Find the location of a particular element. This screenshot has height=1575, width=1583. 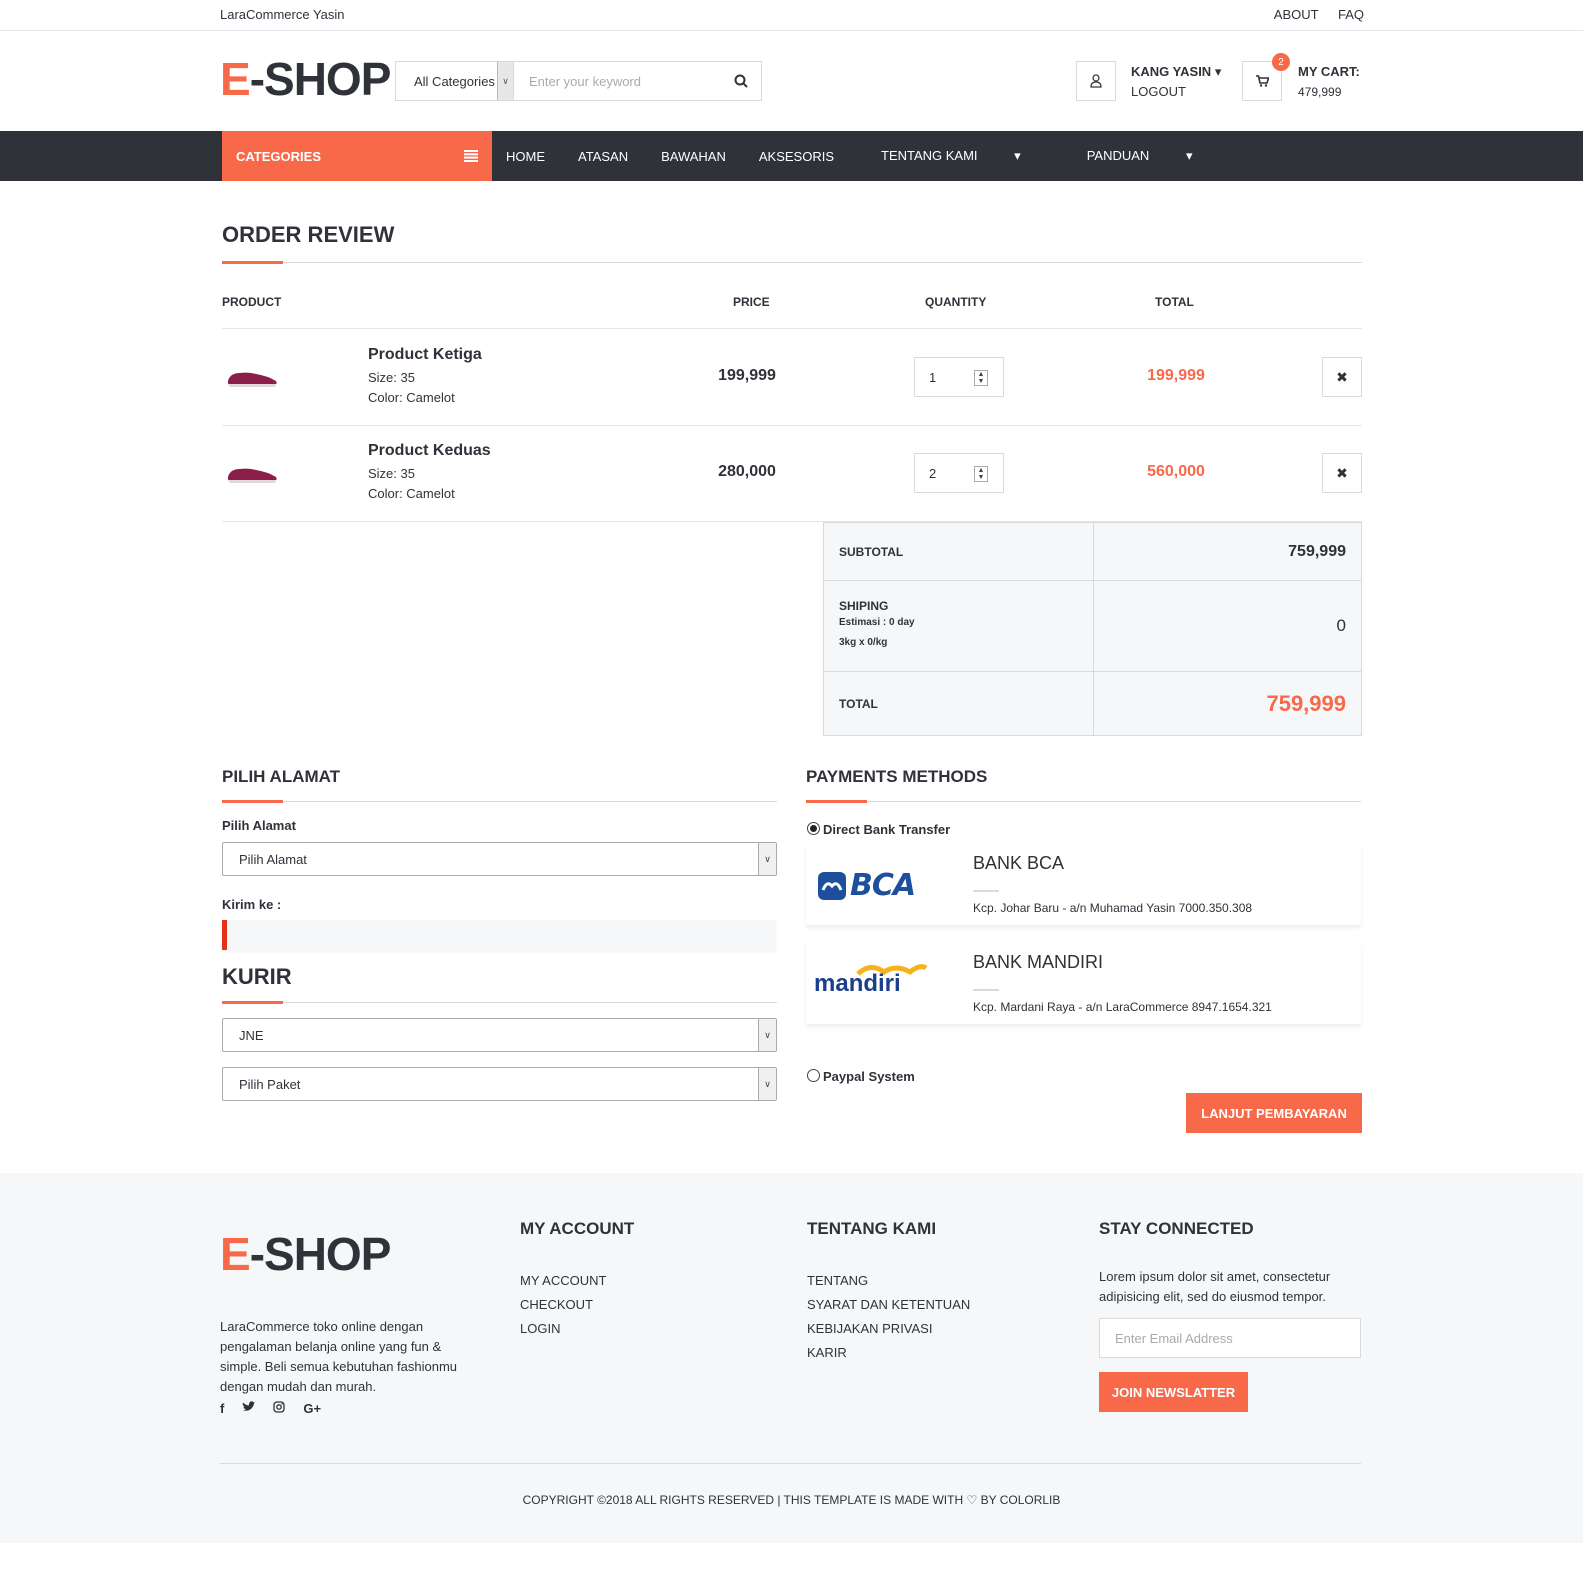

account-menu: KANG YASIN ▾ LOGOUT is located at coordinates (1176, 82).